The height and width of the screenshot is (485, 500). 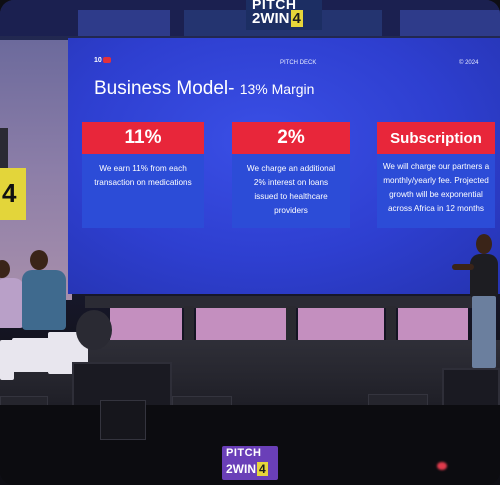 What do you see at coordinates (31, 355) in the screenshot?
I see `chair` at bounding box center [31, 355].